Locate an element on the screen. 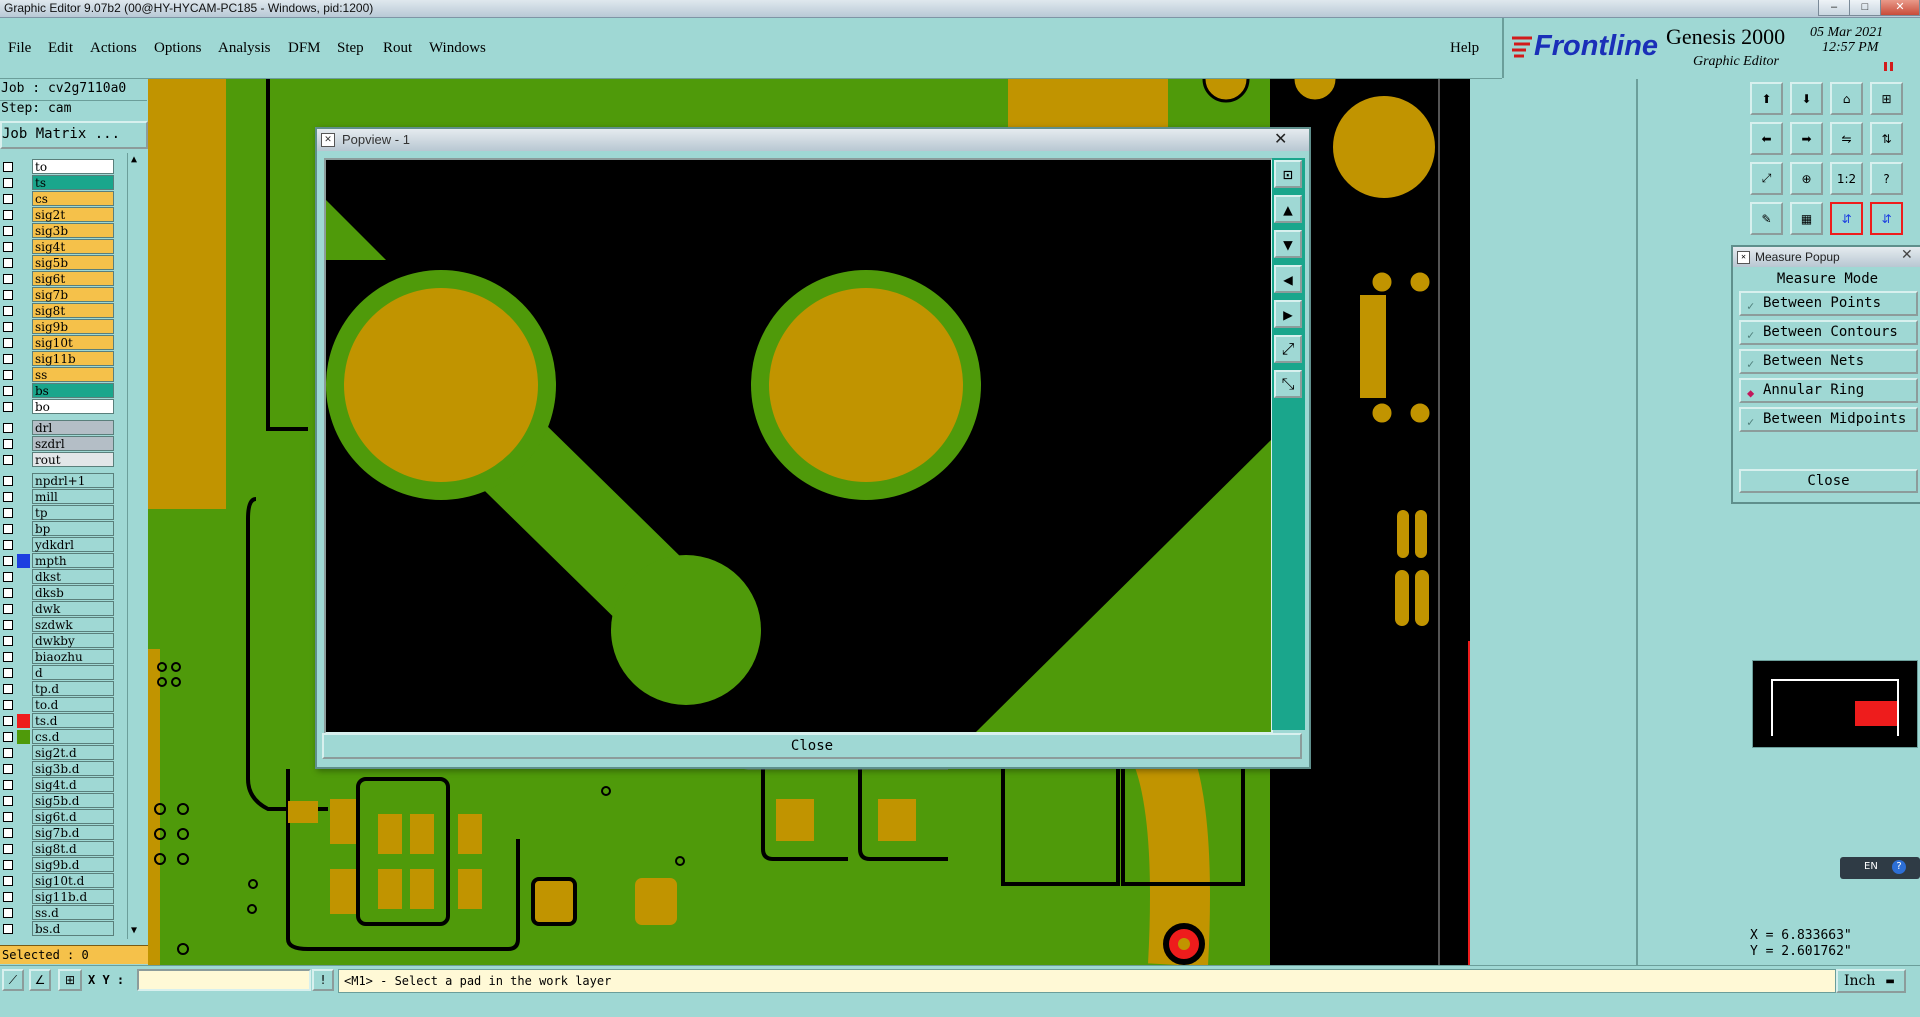 The height and width of the screenshot is (1017, 1920). scroll-down-icon: ▼ is located at coordinates (134, 930).